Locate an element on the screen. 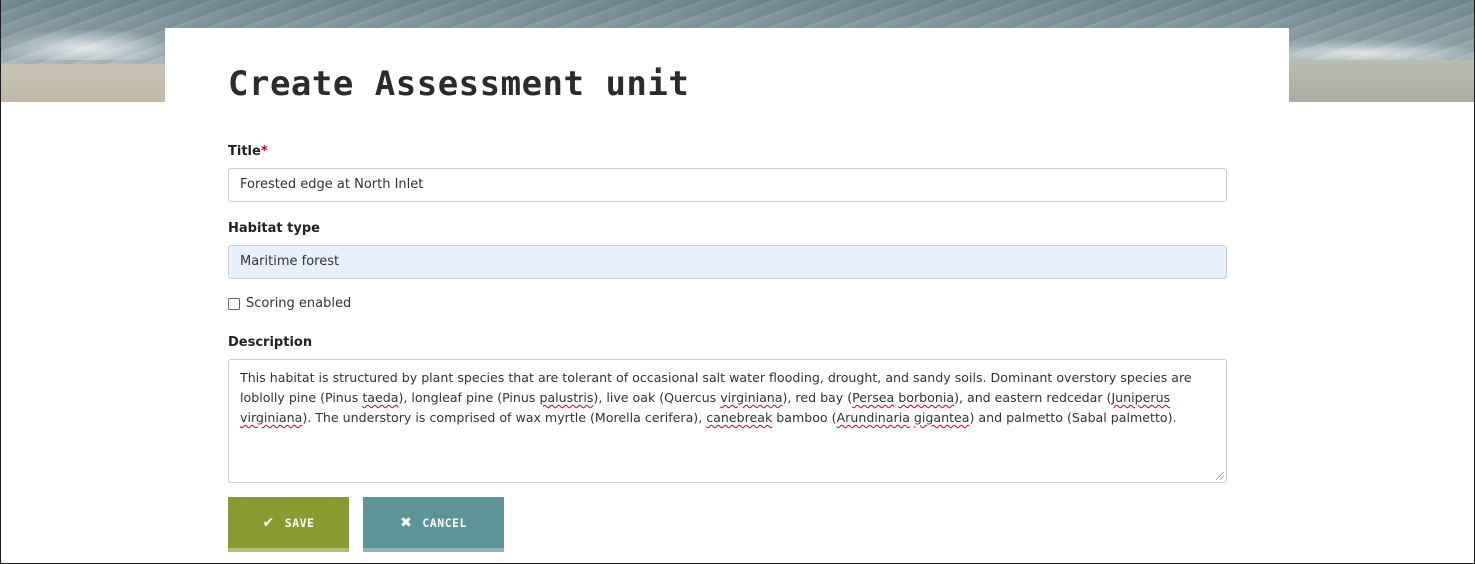 This screenshot has height=564, width=1475. cancel-button: ✖ CANCEL is located at coordinates (433, 524).